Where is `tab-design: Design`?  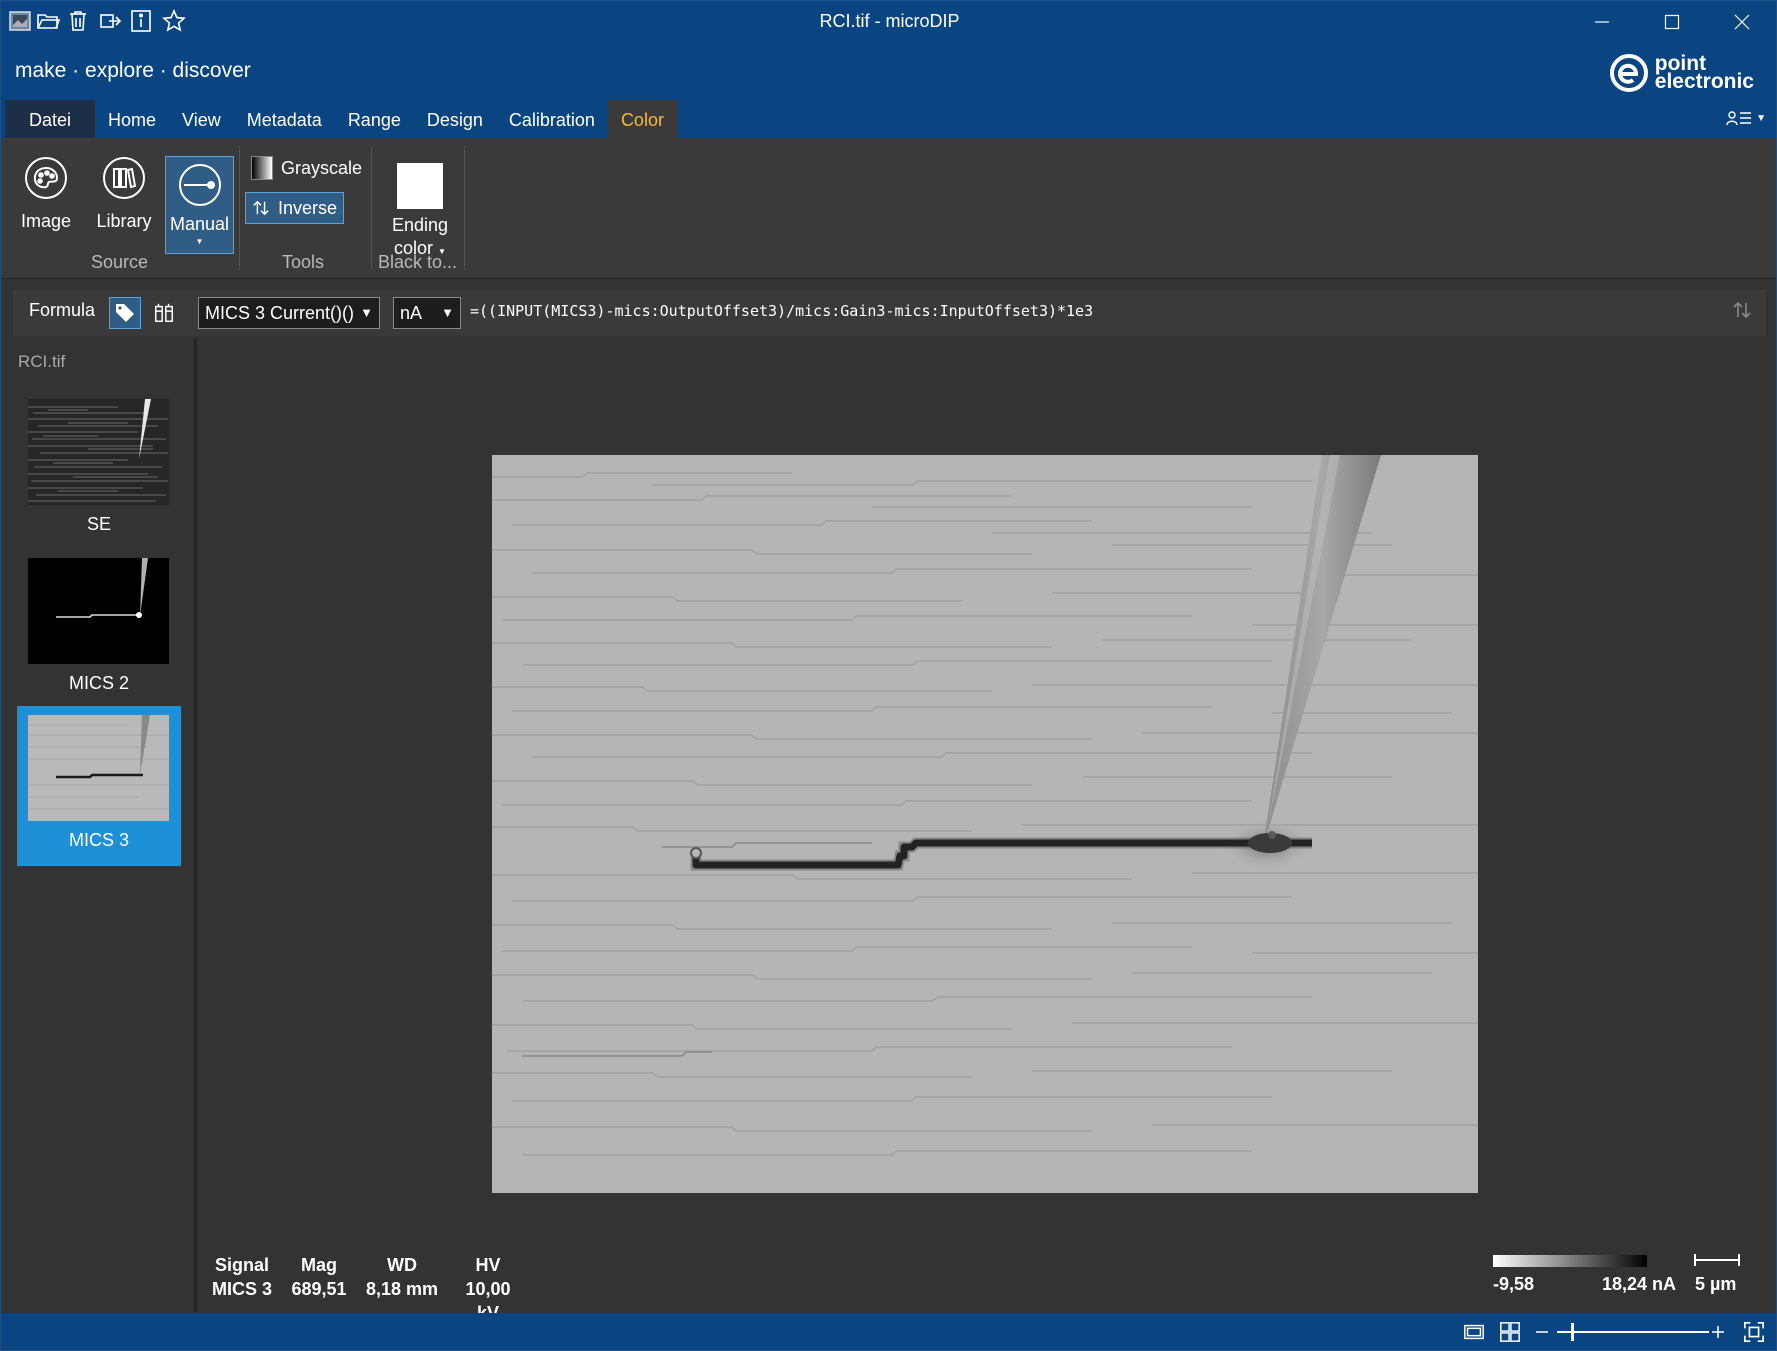 tab-design: Design is located at coordinates (455, 119).